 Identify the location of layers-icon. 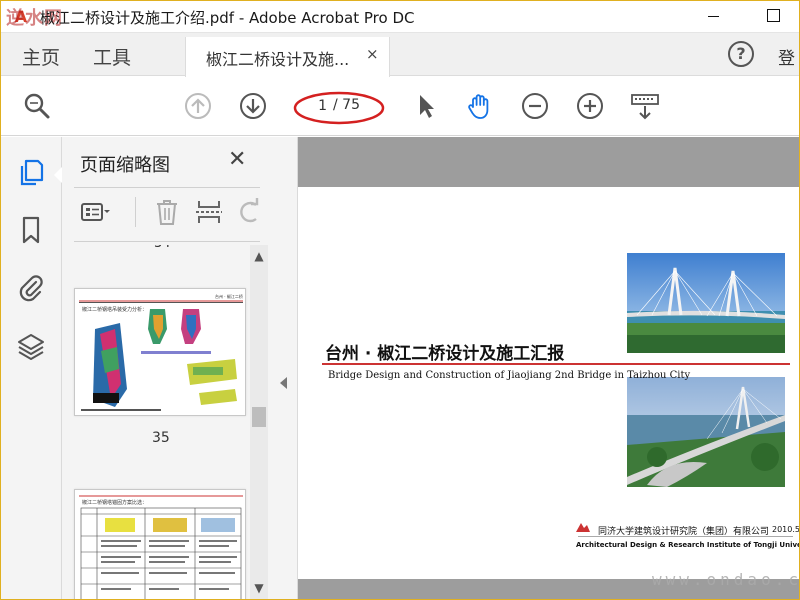
(31, 346).